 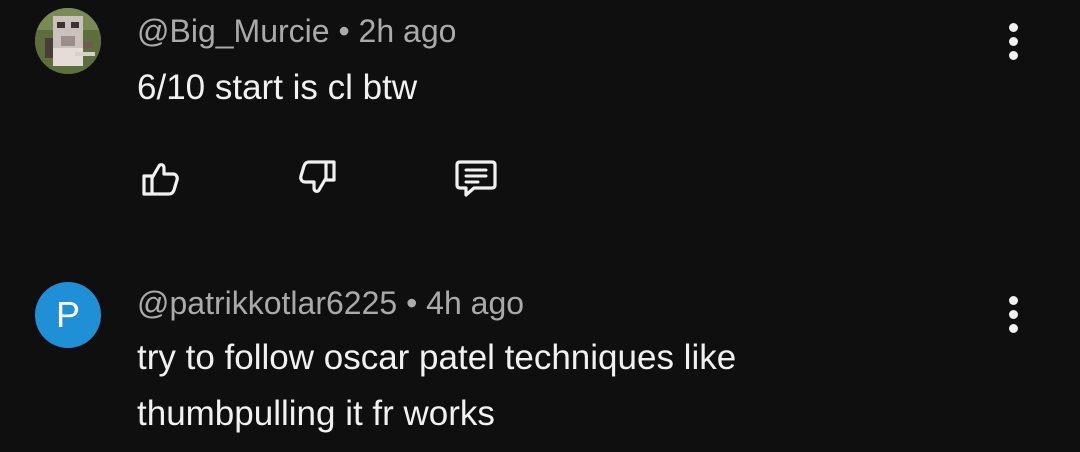 What do you see at coordinates (369, 178) in the screenshot?
I see `comment-actions` at bounding box center [369, 178].